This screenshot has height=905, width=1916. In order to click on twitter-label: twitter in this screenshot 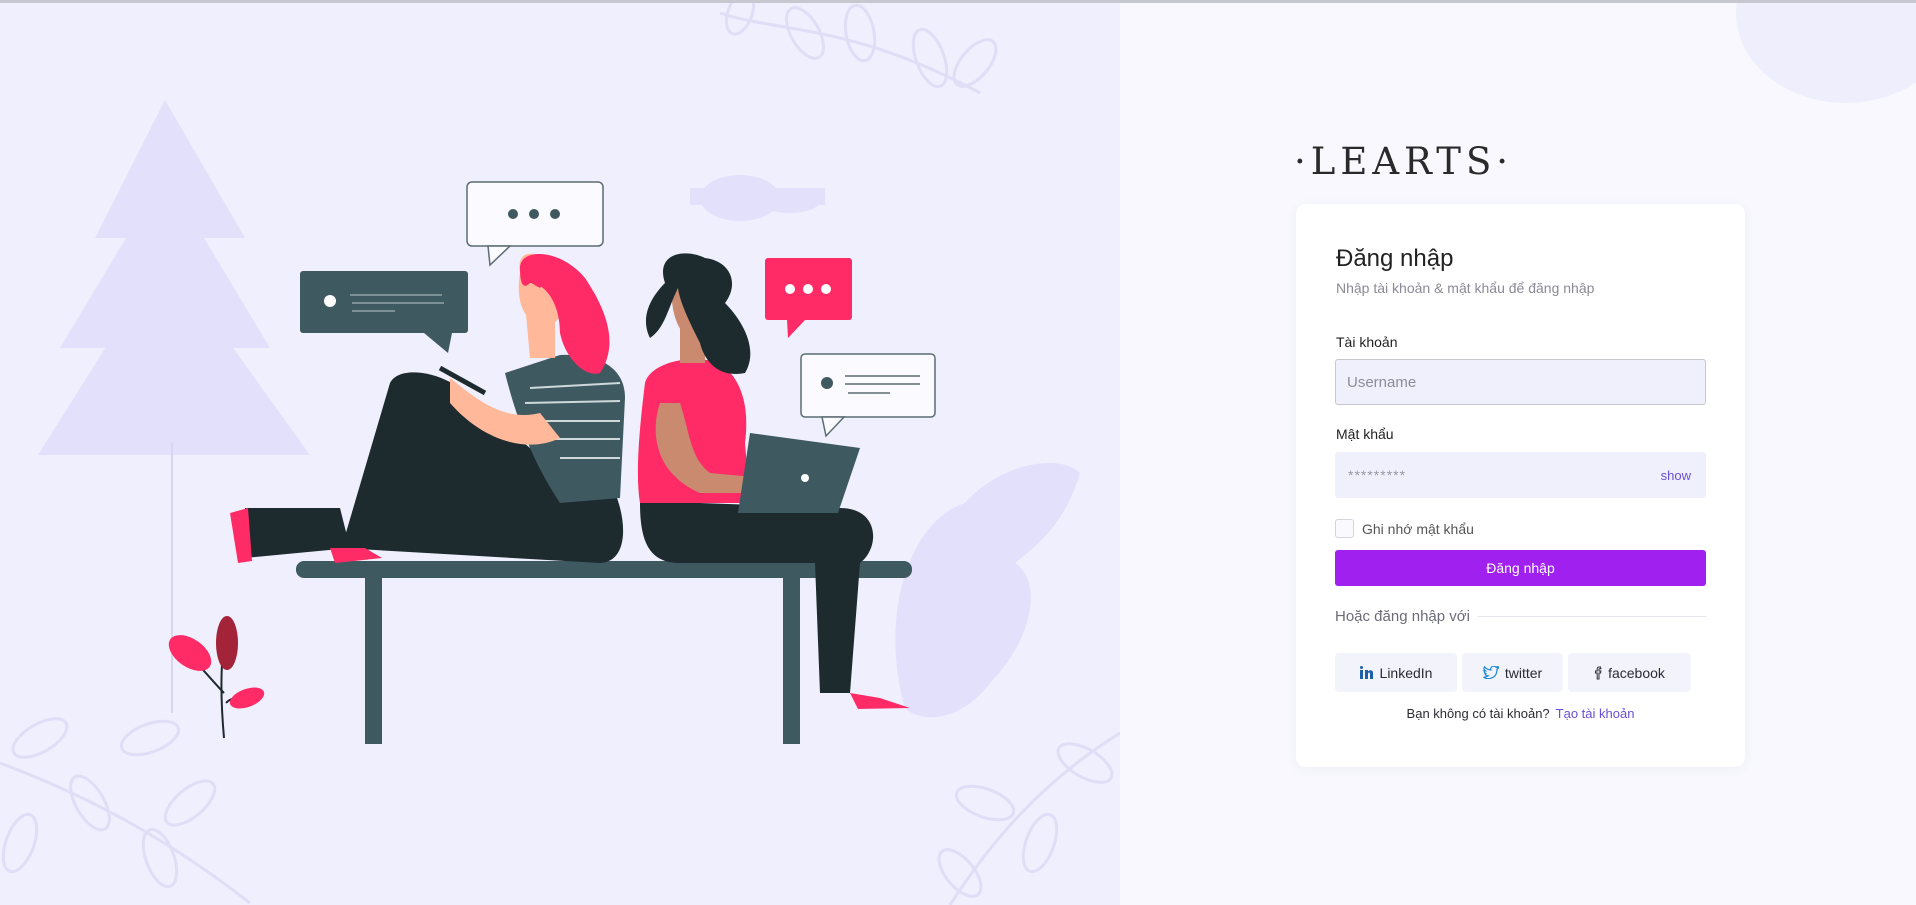, I will do `click(1523, 672)`.